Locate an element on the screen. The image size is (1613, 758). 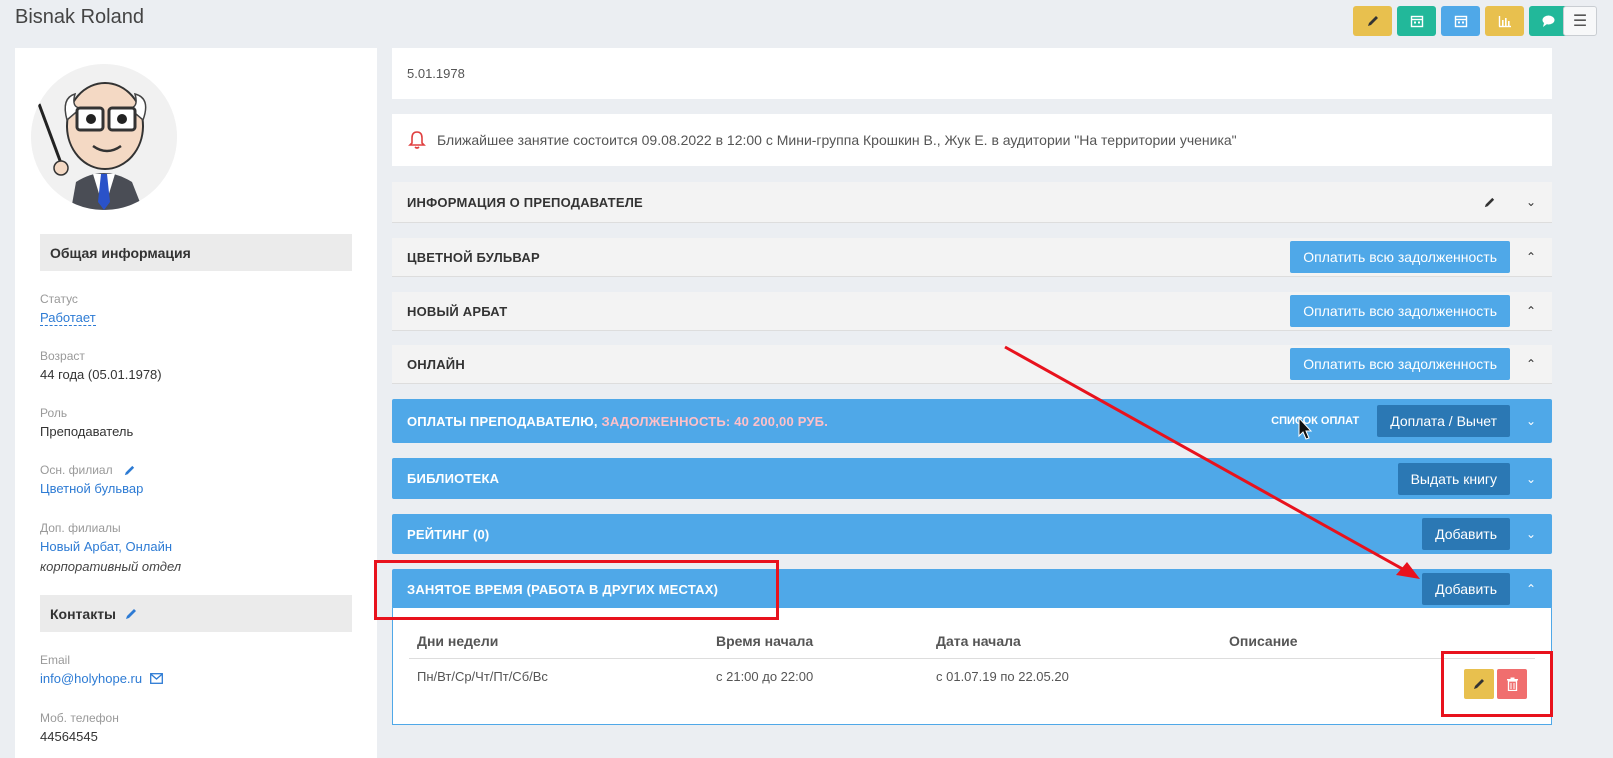
hamburger-icon: ☰ is located at coordinates (1580, 21).